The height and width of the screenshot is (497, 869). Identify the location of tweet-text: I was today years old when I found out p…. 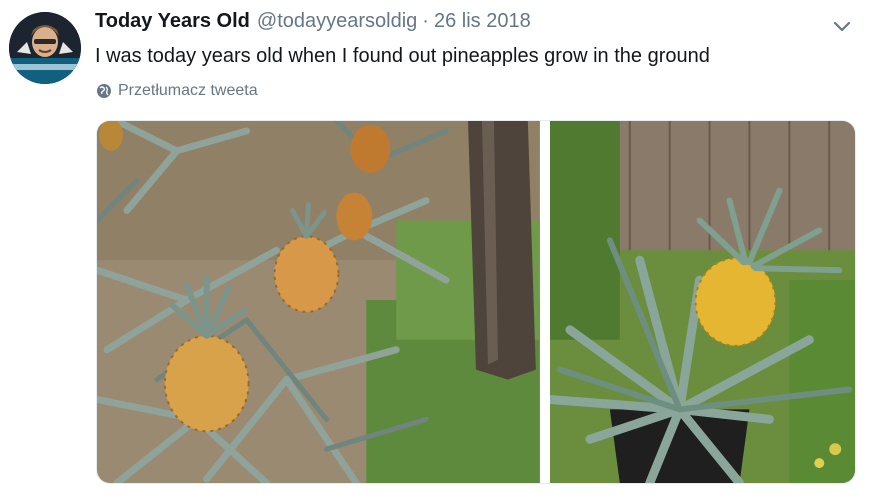
(402, 56).